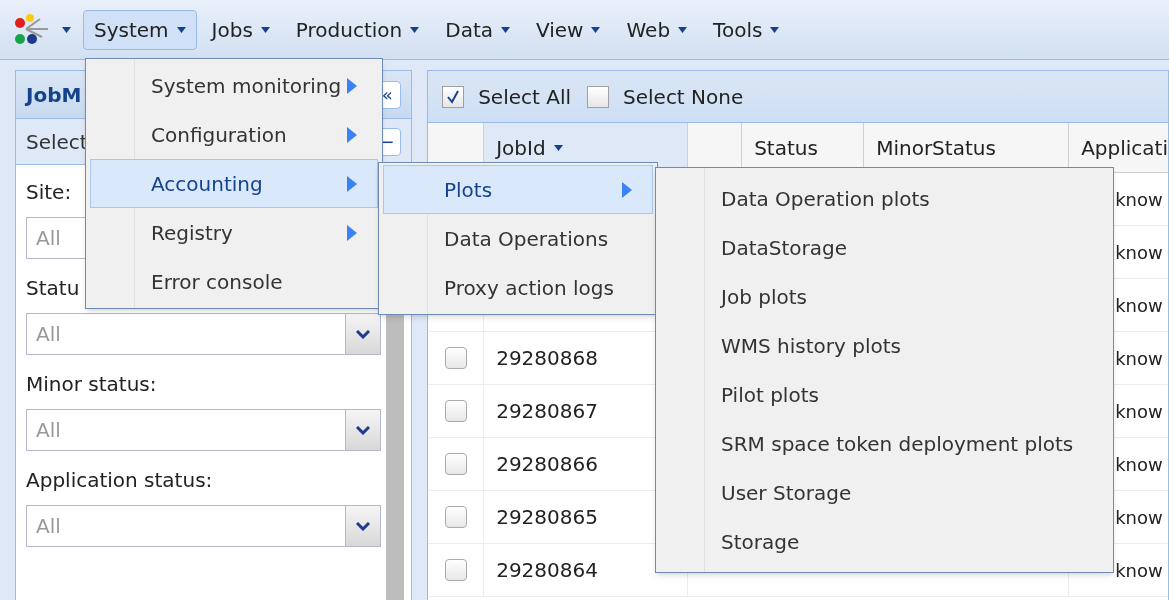  Describe the element at coordinates (884, 492) in the screenshot. I see `menu-item: User Storage` at that location.